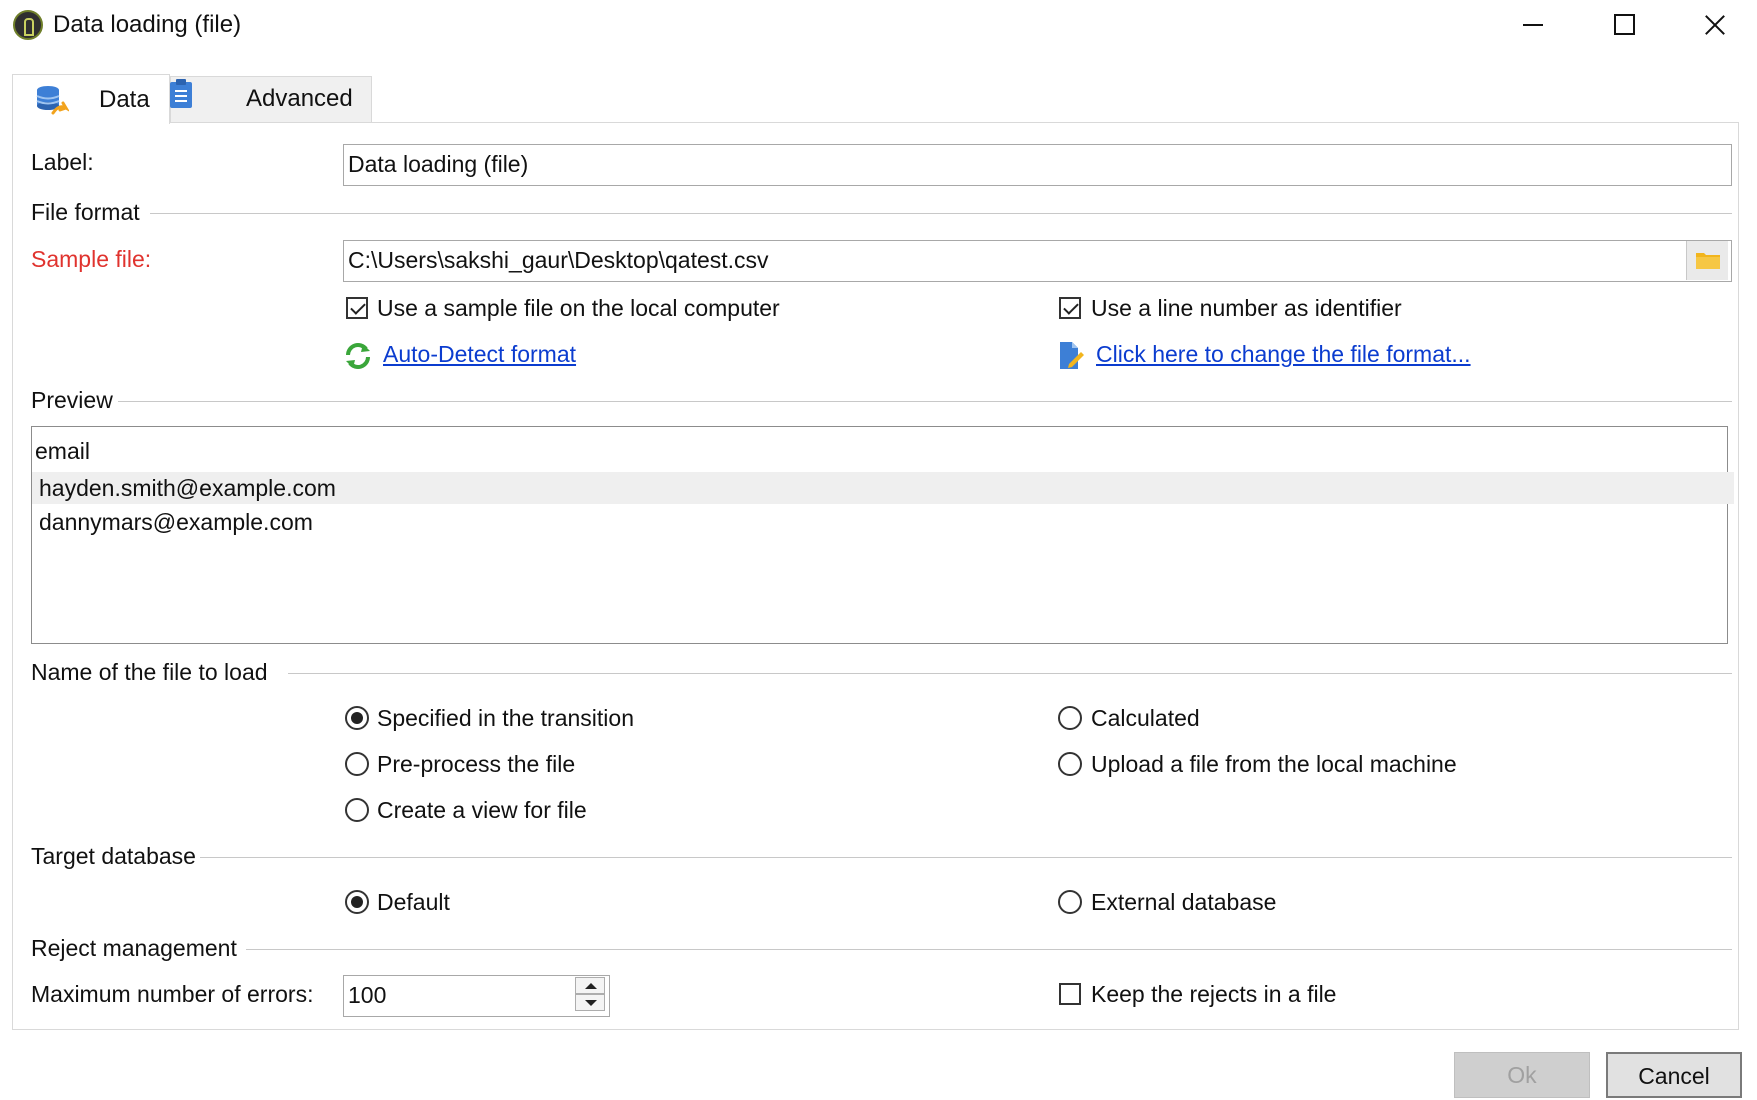 The width and height of the screenshot is (1757, 1100). I want to click on browse-file-button, so click(1707, 260).